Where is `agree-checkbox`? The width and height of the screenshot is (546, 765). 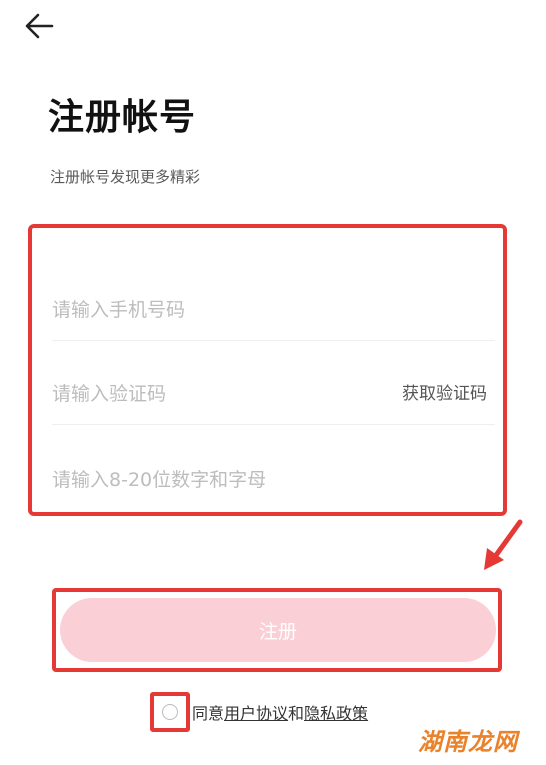 agree-checkbox is located at coordinates (170, 712).